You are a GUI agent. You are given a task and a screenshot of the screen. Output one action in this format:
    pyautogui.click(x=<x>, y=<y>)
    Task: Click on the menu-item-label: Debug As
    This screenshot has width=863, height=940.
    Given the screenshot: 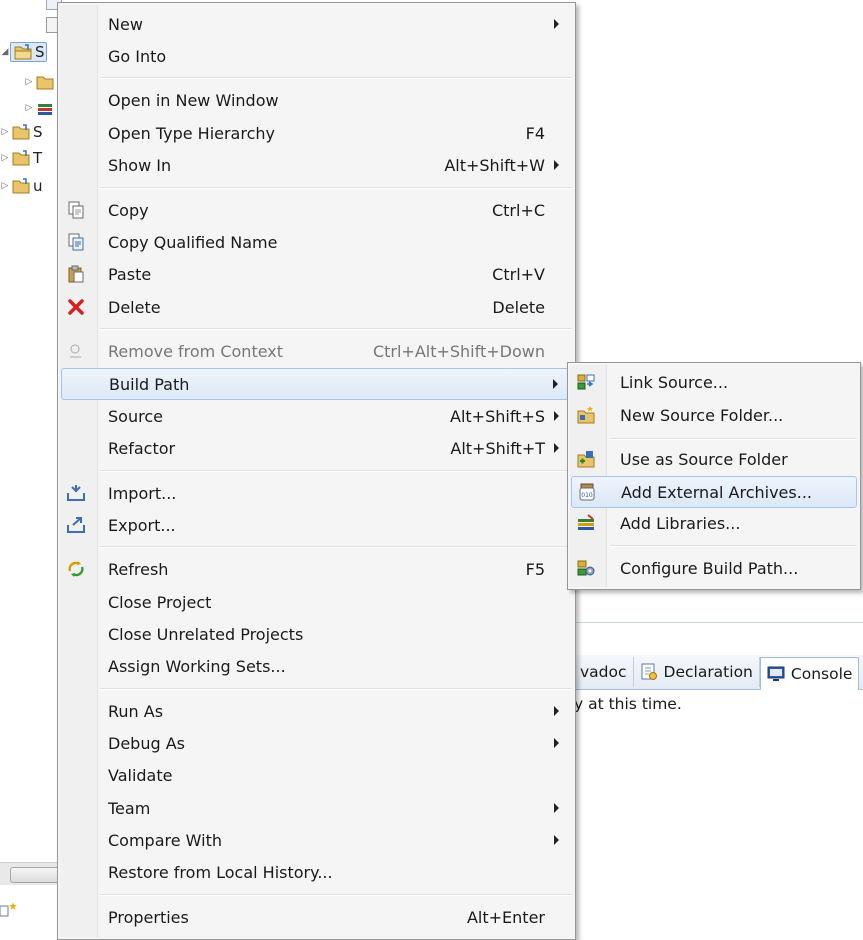 What is the action you would take?
    pyautogui.click(x=146, y=743)
    